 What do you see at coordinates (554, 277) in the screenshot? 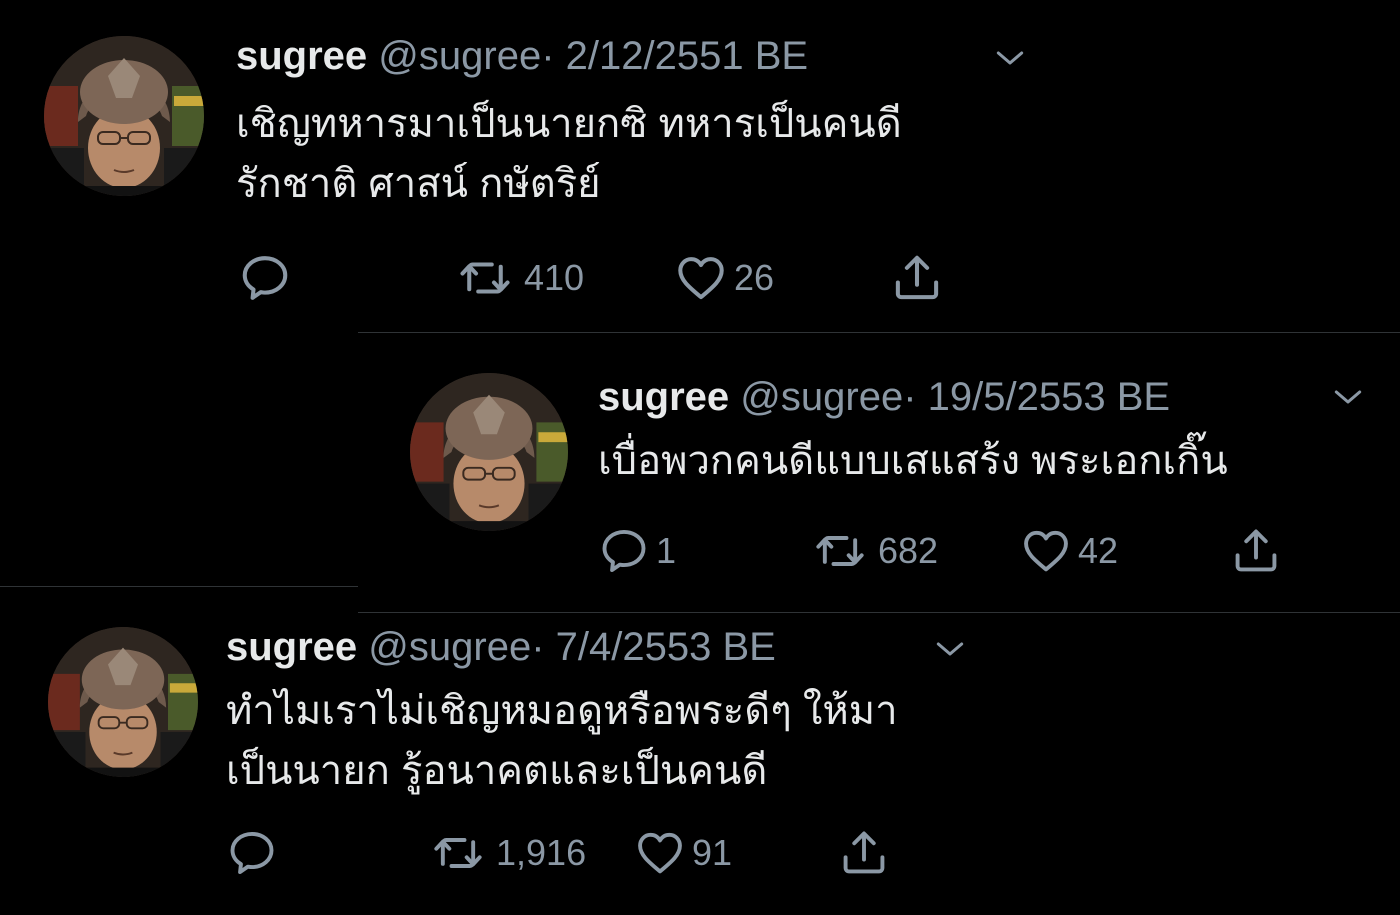
I see `retweet-count: 410` at bounding box center [554, 277].